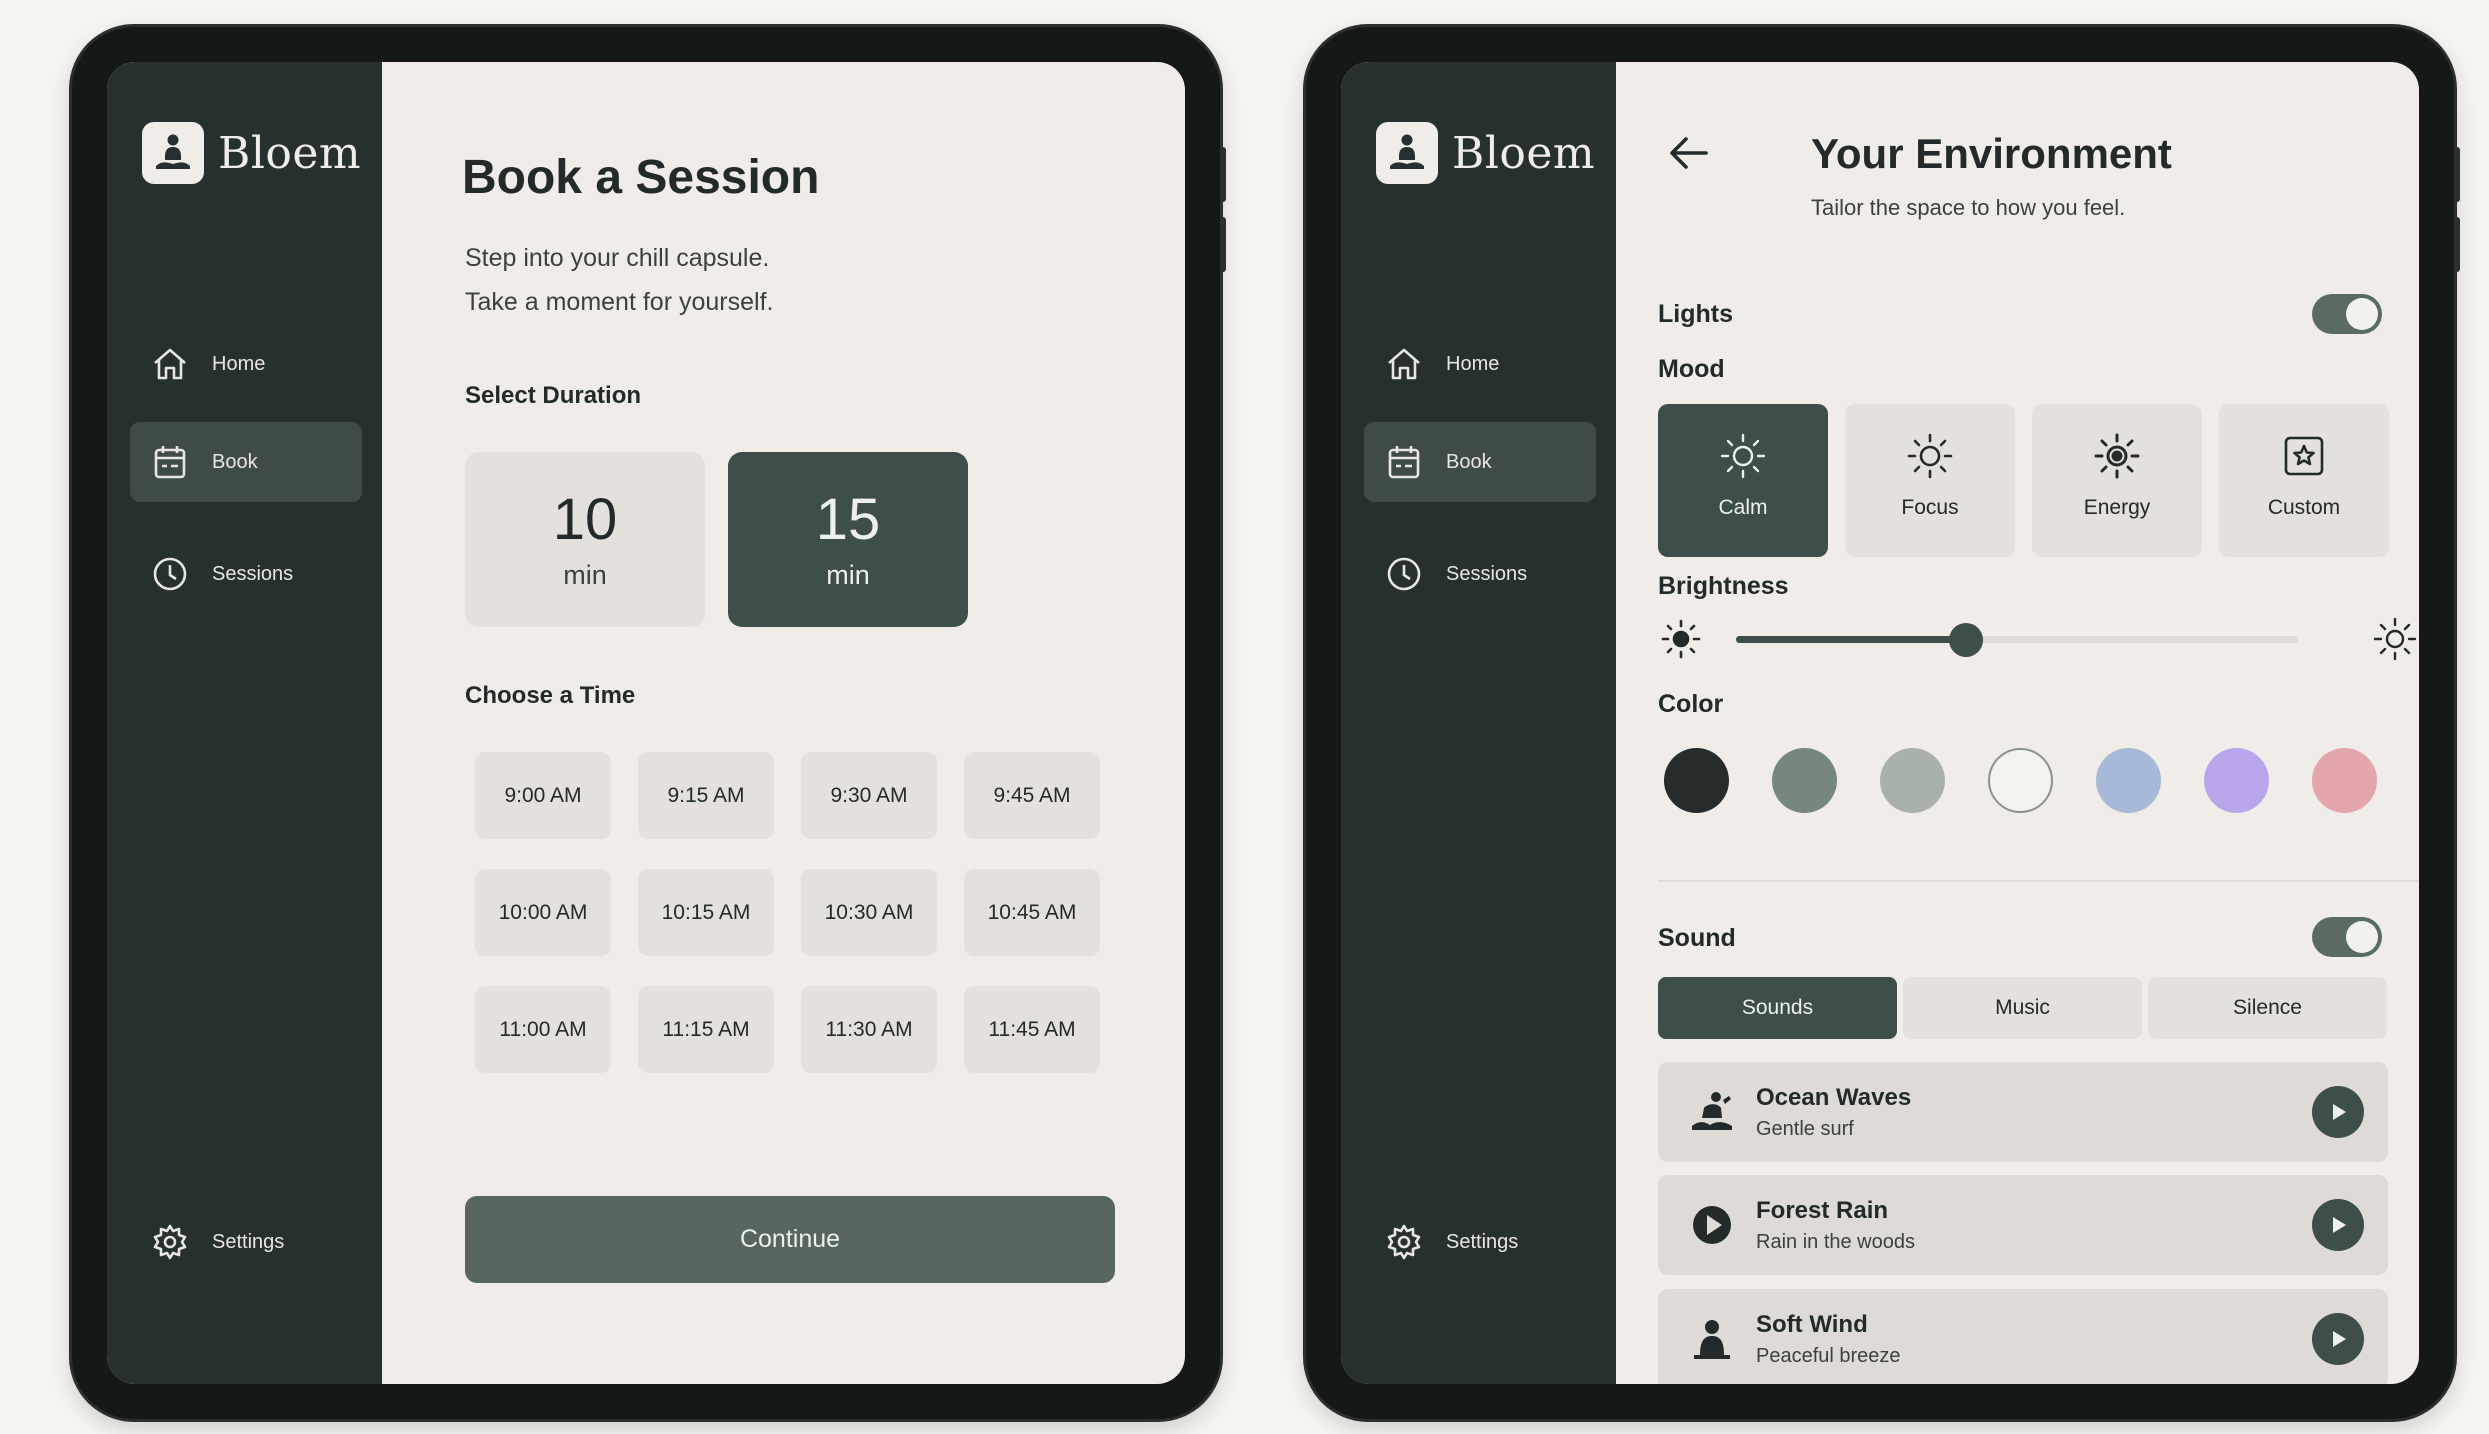  What do you see at coordinates (2017, 640) in the screenshot?
I see `brightness-slider` at bounding box center [2017, 640].